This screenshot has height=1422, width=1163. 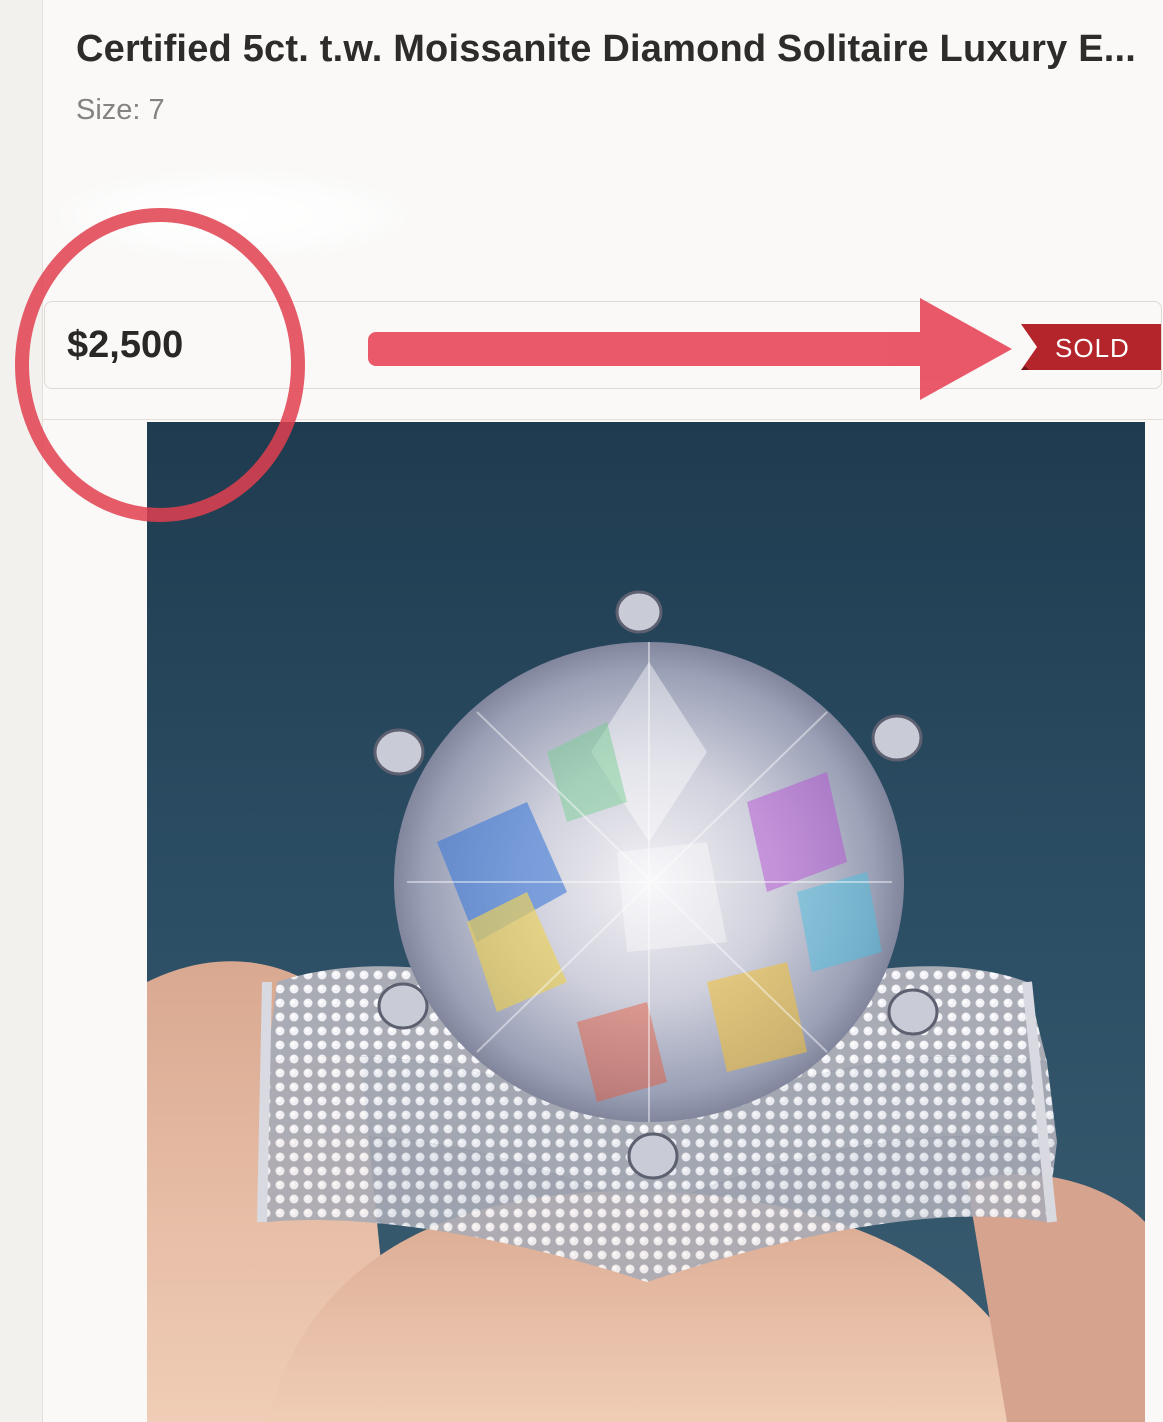 What do you see at coordinates (156, 110) in the screenshot?
I see `size-value: 7` at bounding box center [156, 110].